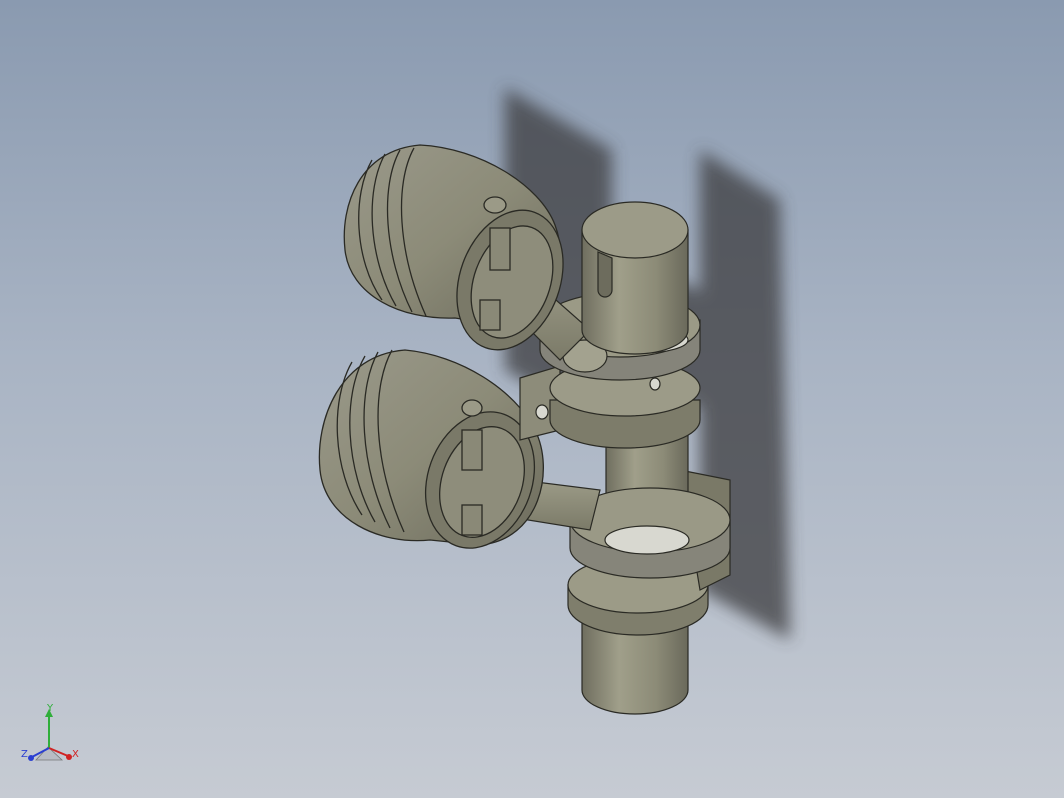 The height and width of the screenshot is (798, 1064). I want to click on view-orientation-triad: Y X Z, so click(53, 737).